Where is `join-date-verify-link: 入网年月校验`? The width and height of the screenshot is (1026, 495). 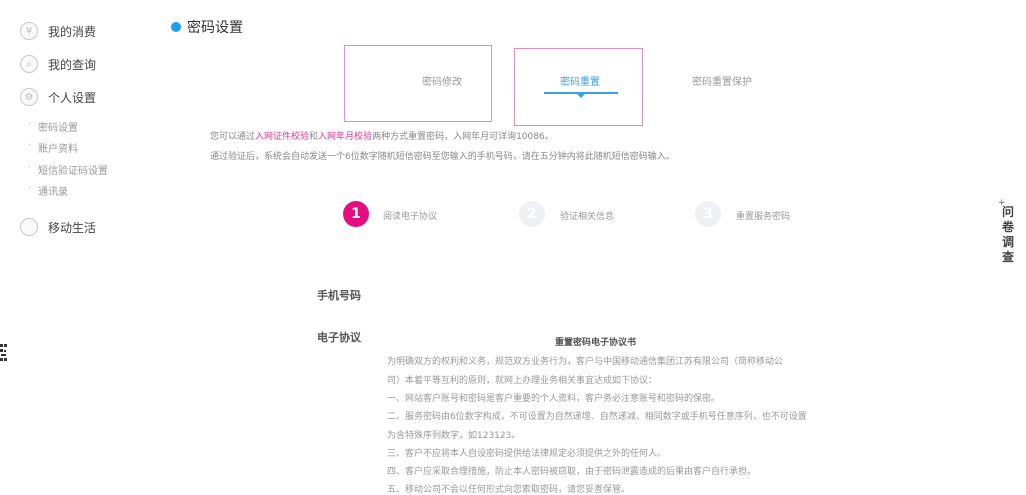
join-date-verify-link: 入网年月校验 is located at coordinates (345, 137).